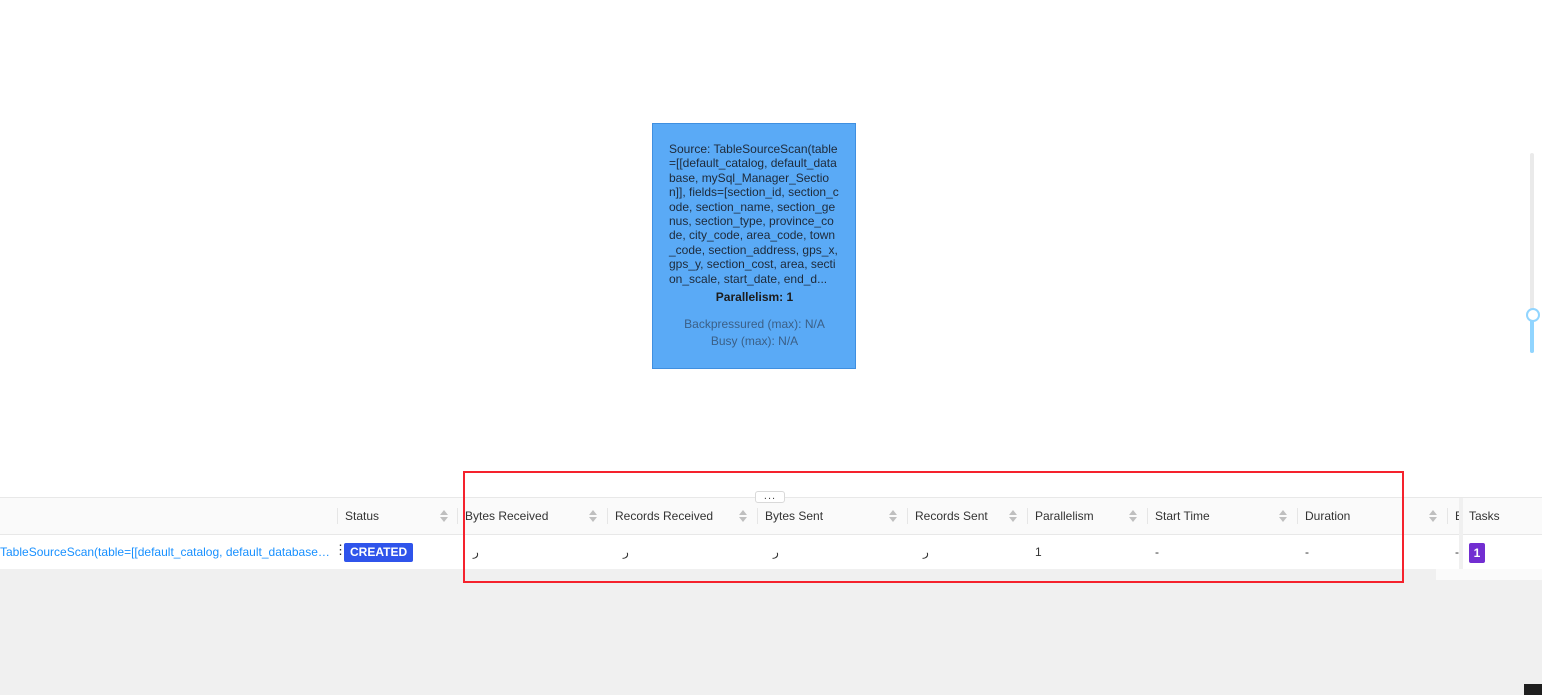 The image size is (1542, 695). What do you see at coordinates (754, 341) in the screenshot?
I see `node-busy: Busy (max): N/A` at bounding box center [754, 341].